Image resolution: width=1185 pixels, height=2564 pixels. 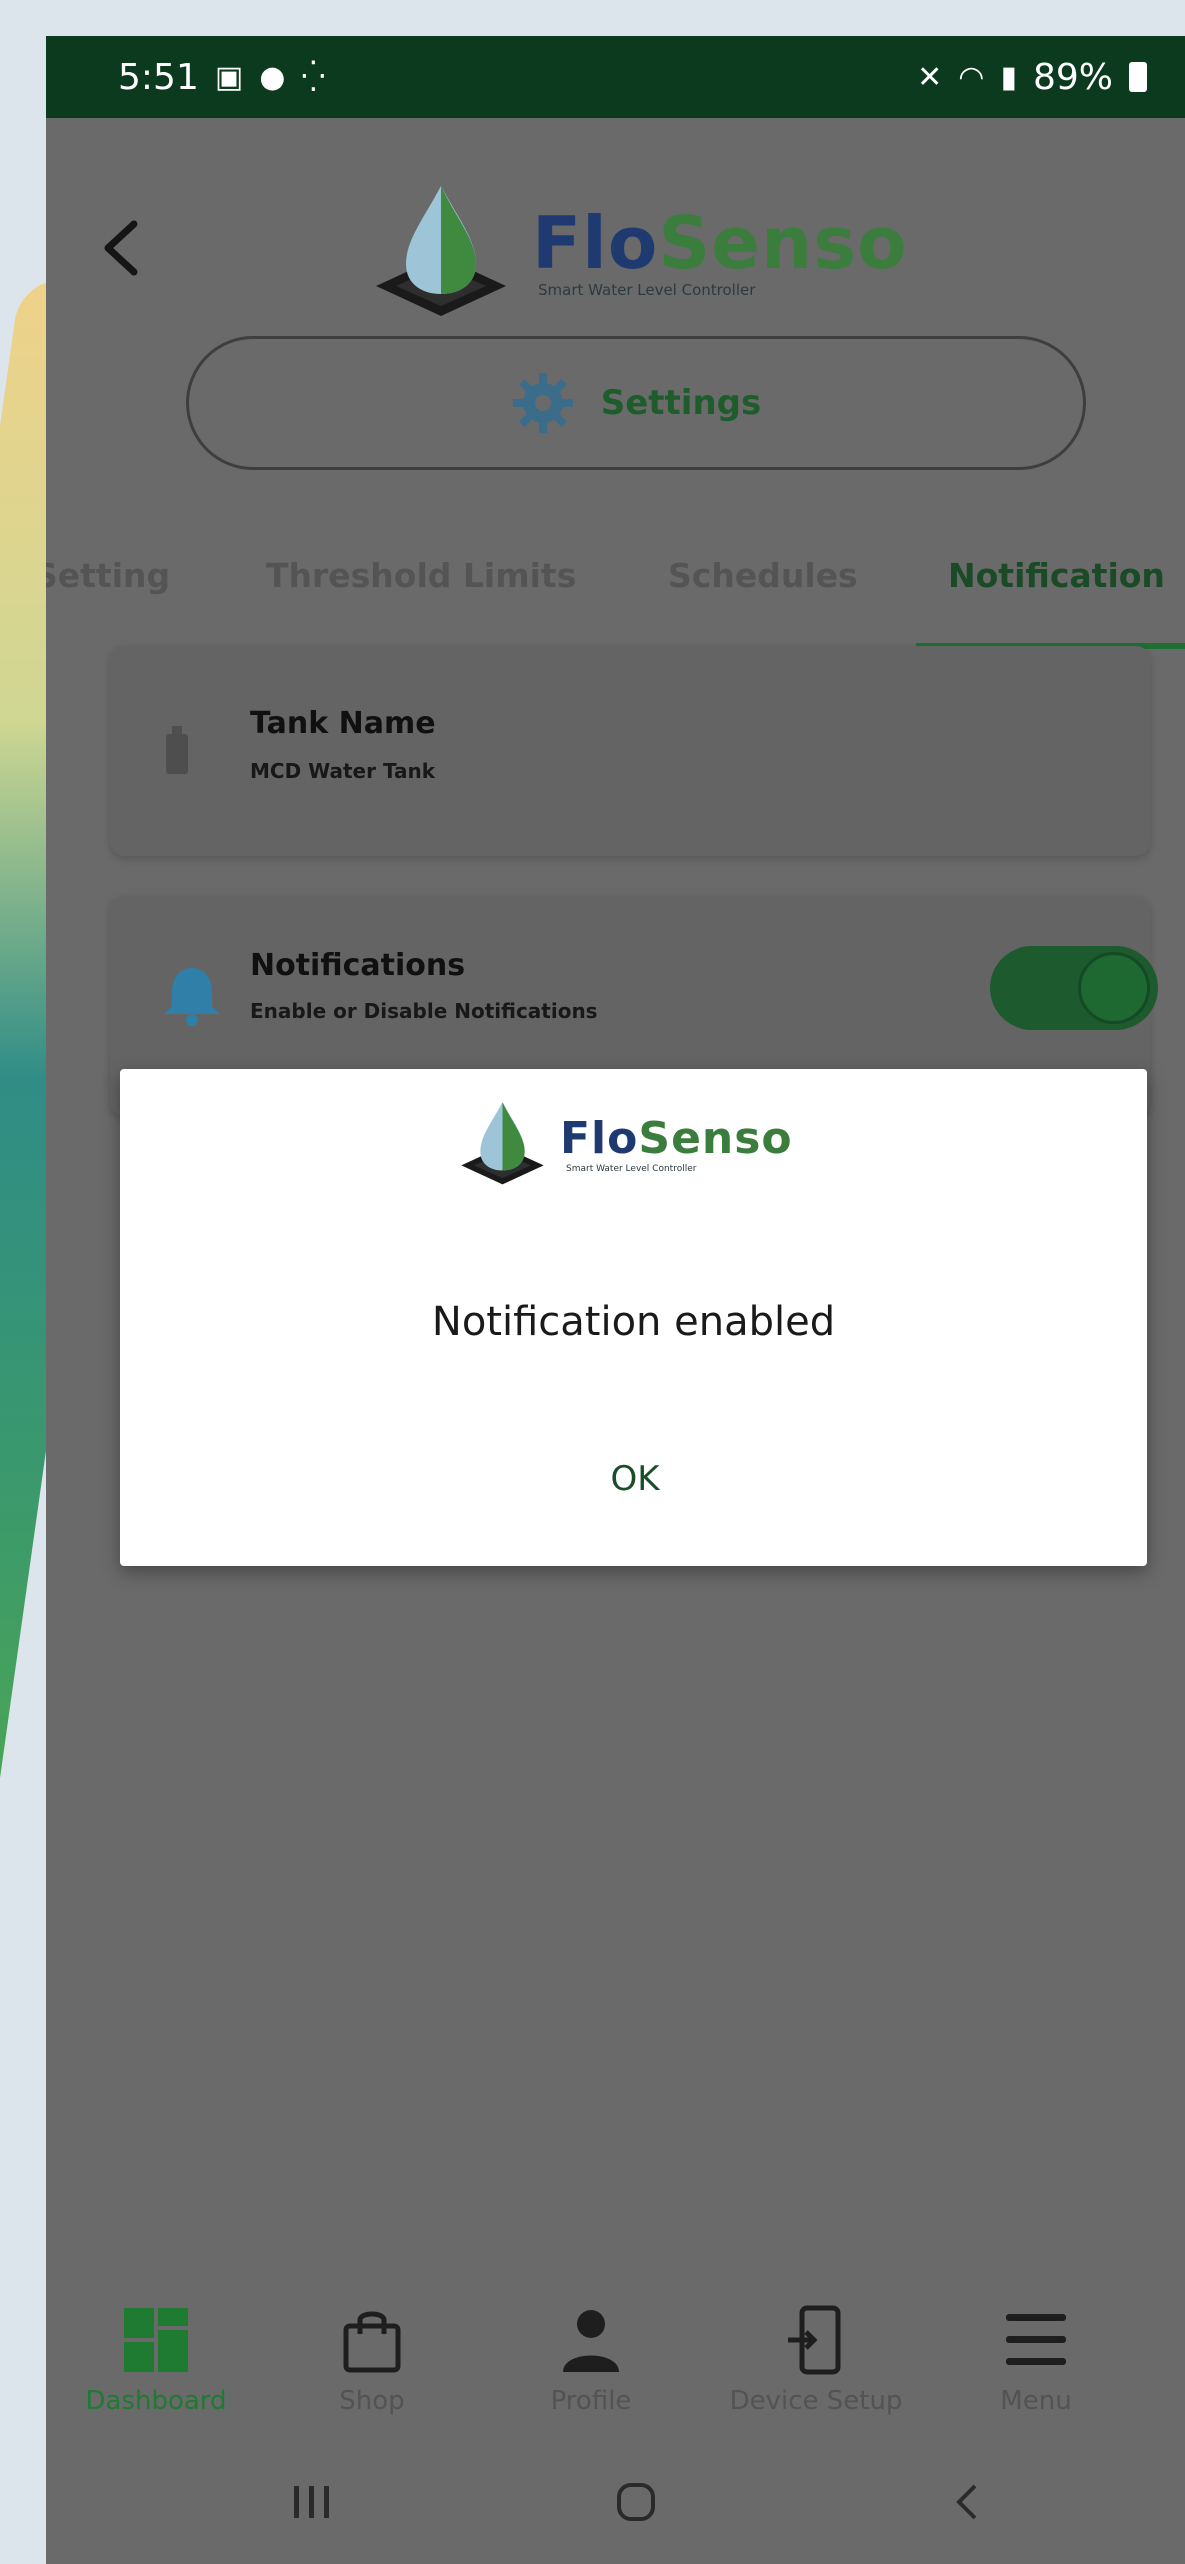 I want to click on home-icon, so click(x=636, y=2502).